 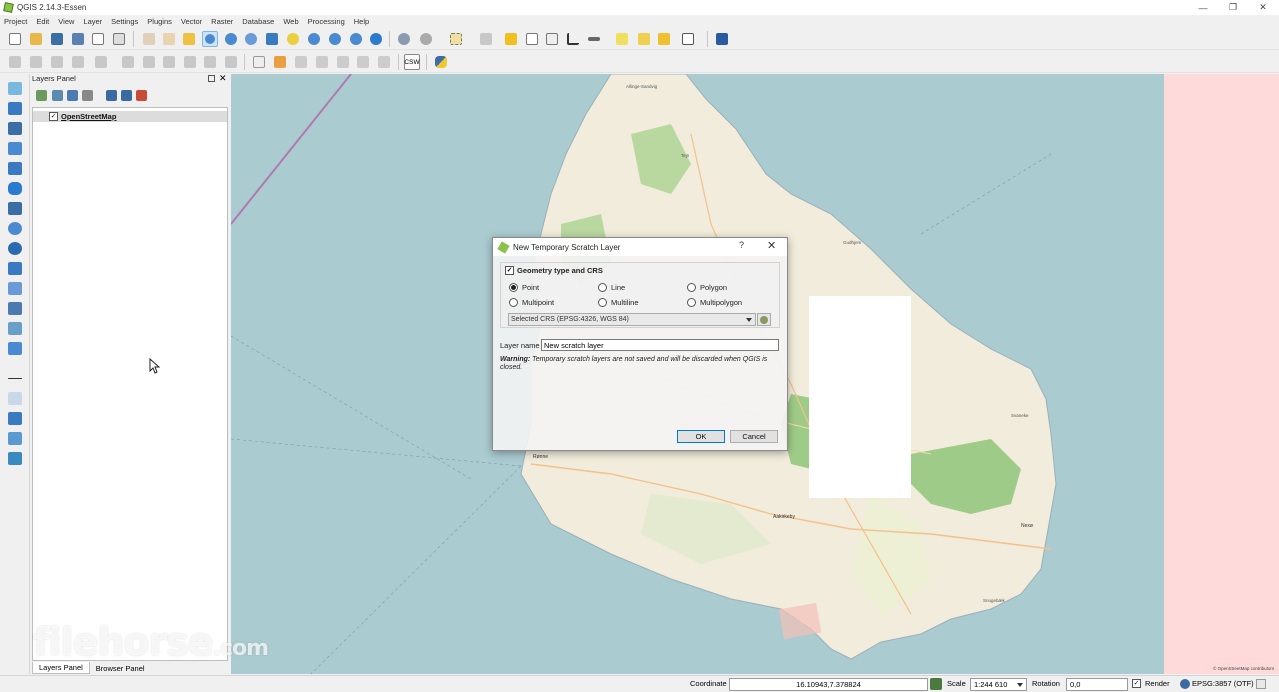 What do you see at coordinates (764, 319) in the screenshot?
I see `crs-selector-button` at bounding box center [764, 319].